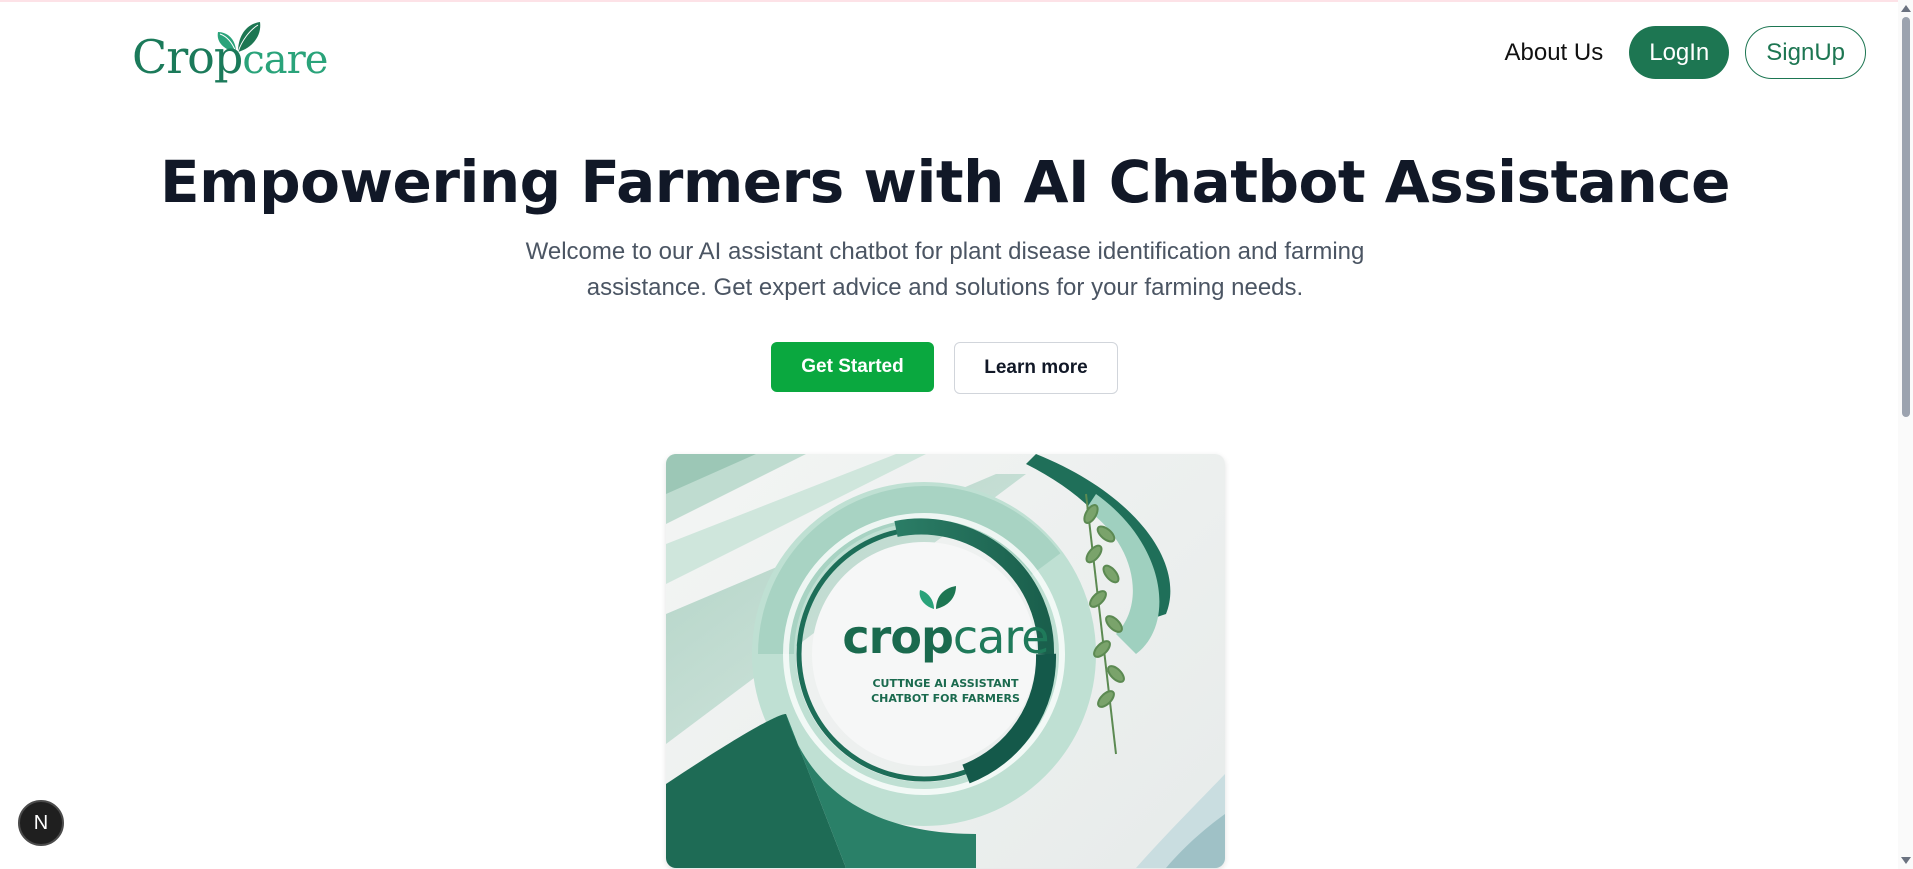 The width and height of the screenshot is (1913, 869). What do you see at coordinates (1906, 8) in the screenshot?
I see `scroll-up-arrow-icon` at bounding box center [1906, 8].